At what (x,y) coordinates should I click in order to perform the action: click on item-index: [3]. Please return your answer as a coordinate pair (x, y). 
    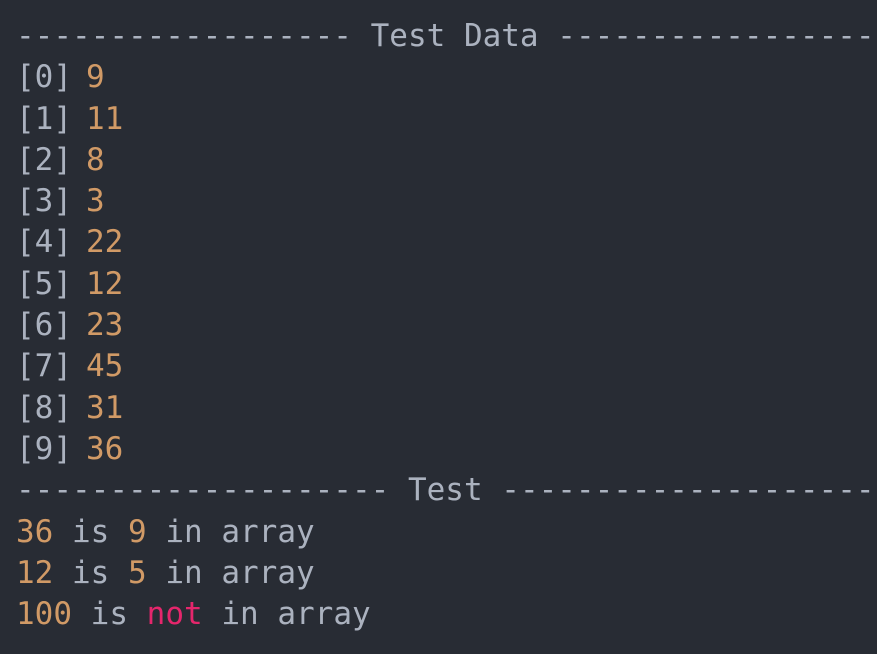
    Looking at the image, I should click on (44, 201).